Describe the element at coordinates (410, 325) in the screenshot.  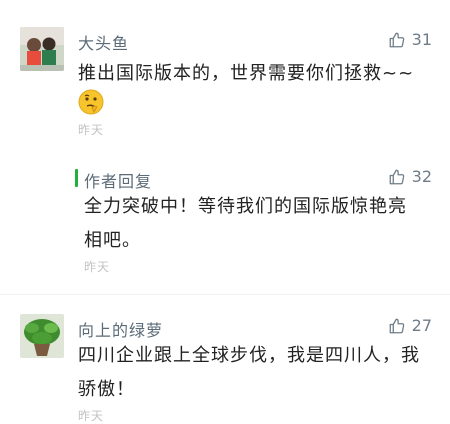
I see `like-button: 27` at that location.